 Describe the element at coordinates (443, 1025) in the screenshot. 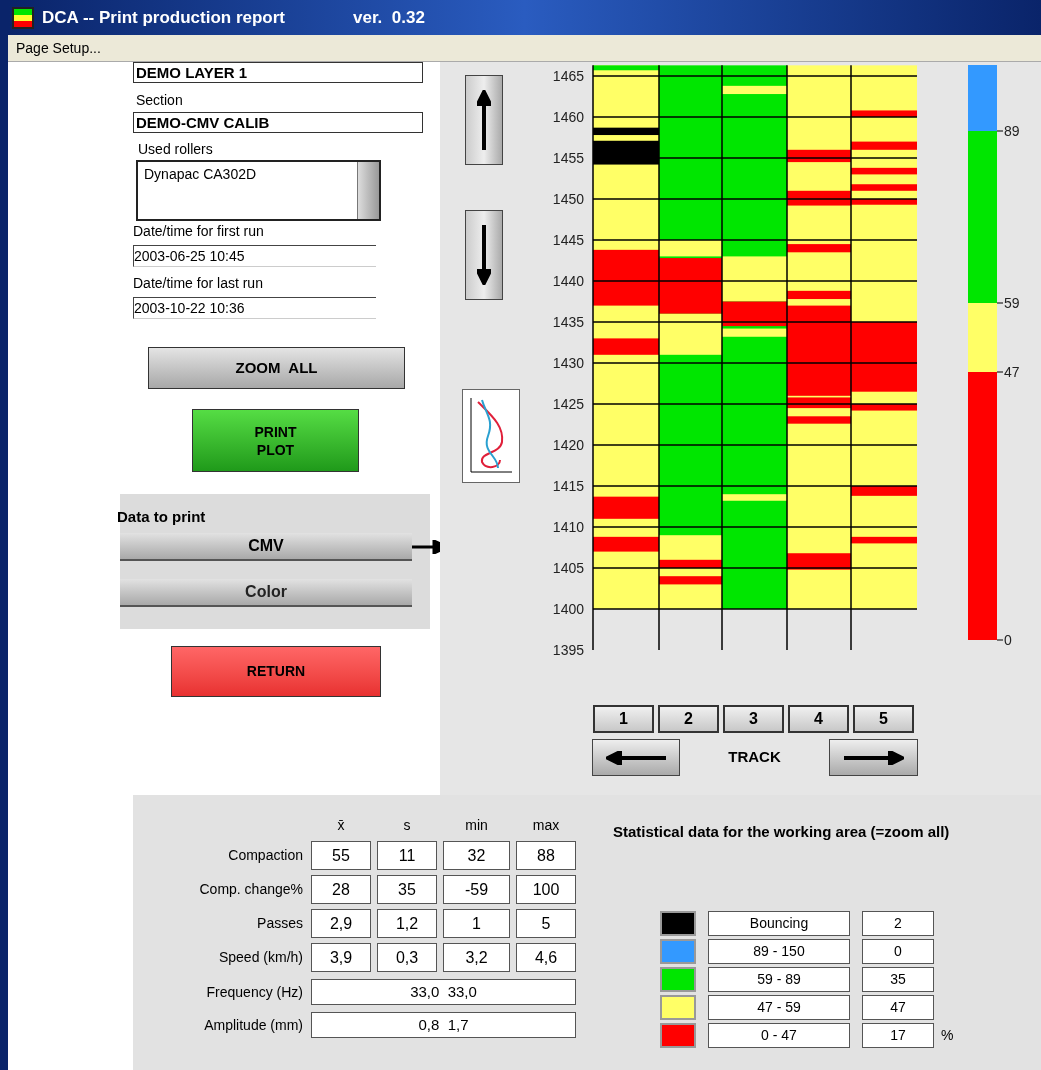

I see `value-cell: 0,8 1,7` at that location.